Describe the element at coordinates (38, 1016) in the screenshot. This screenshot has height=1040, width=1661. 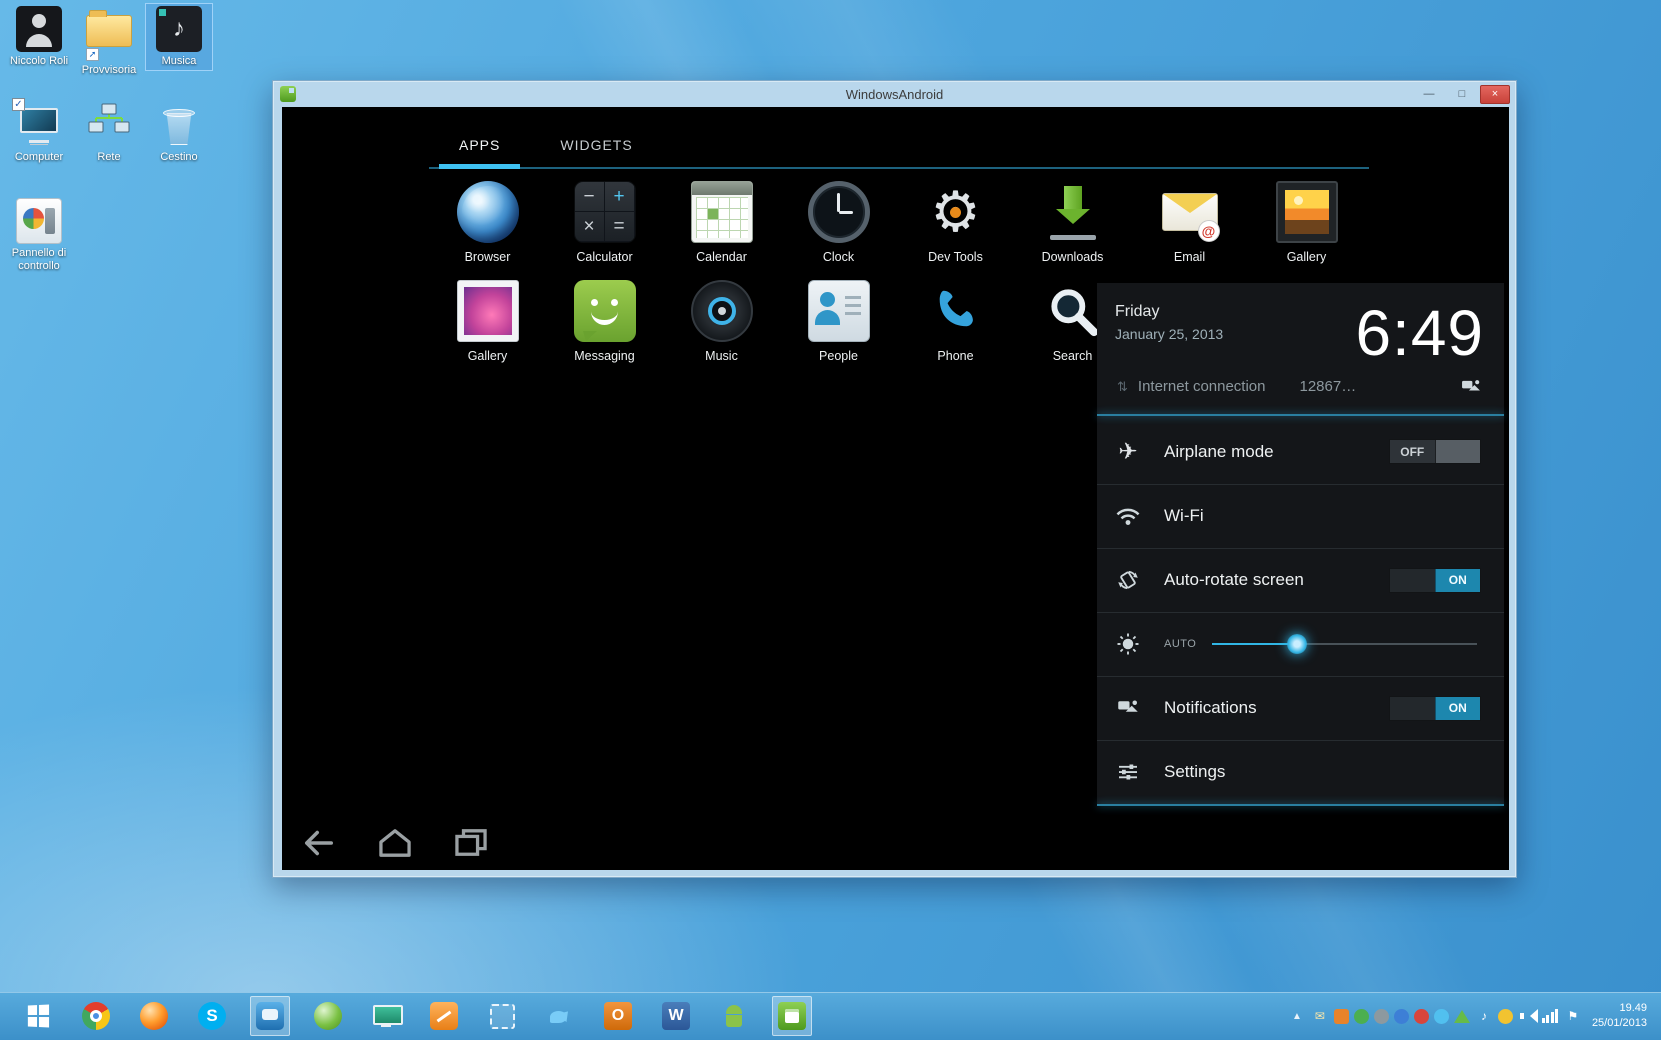
I see `start-button` at that location.